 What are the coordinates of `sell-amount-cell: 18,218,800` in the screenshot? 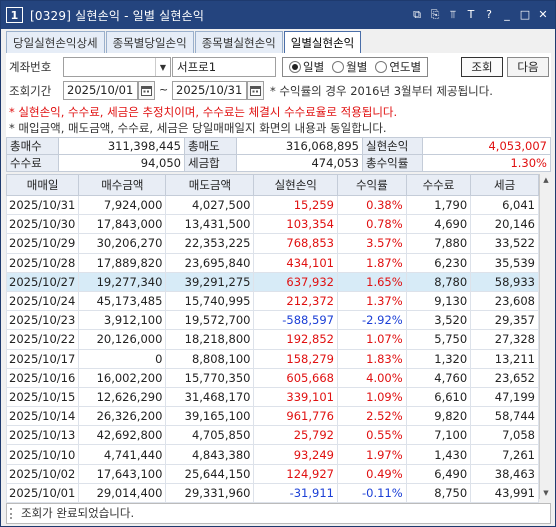 It's located at (210, 339).